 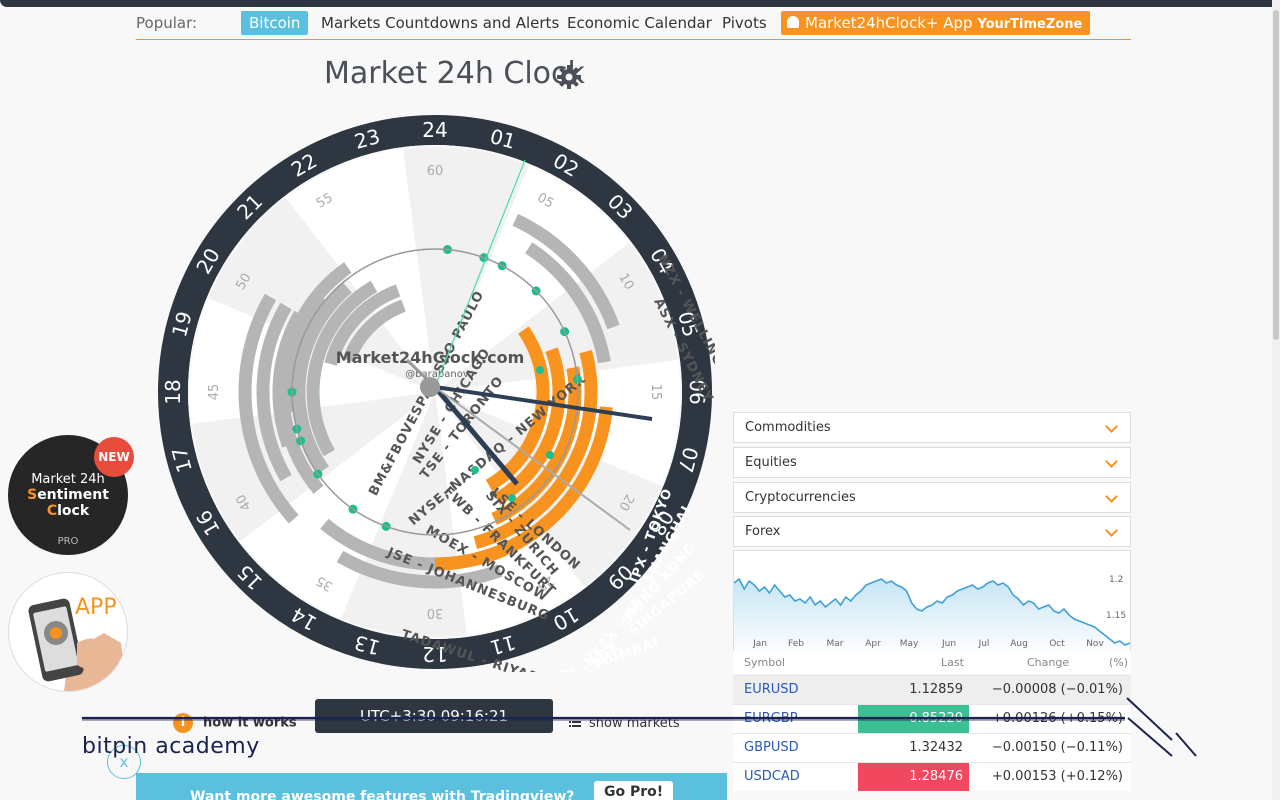 What do you see at coordinates (1048, 662) in the screenshot?
I see `header-change: Change` at bounding box center [1048, 662].